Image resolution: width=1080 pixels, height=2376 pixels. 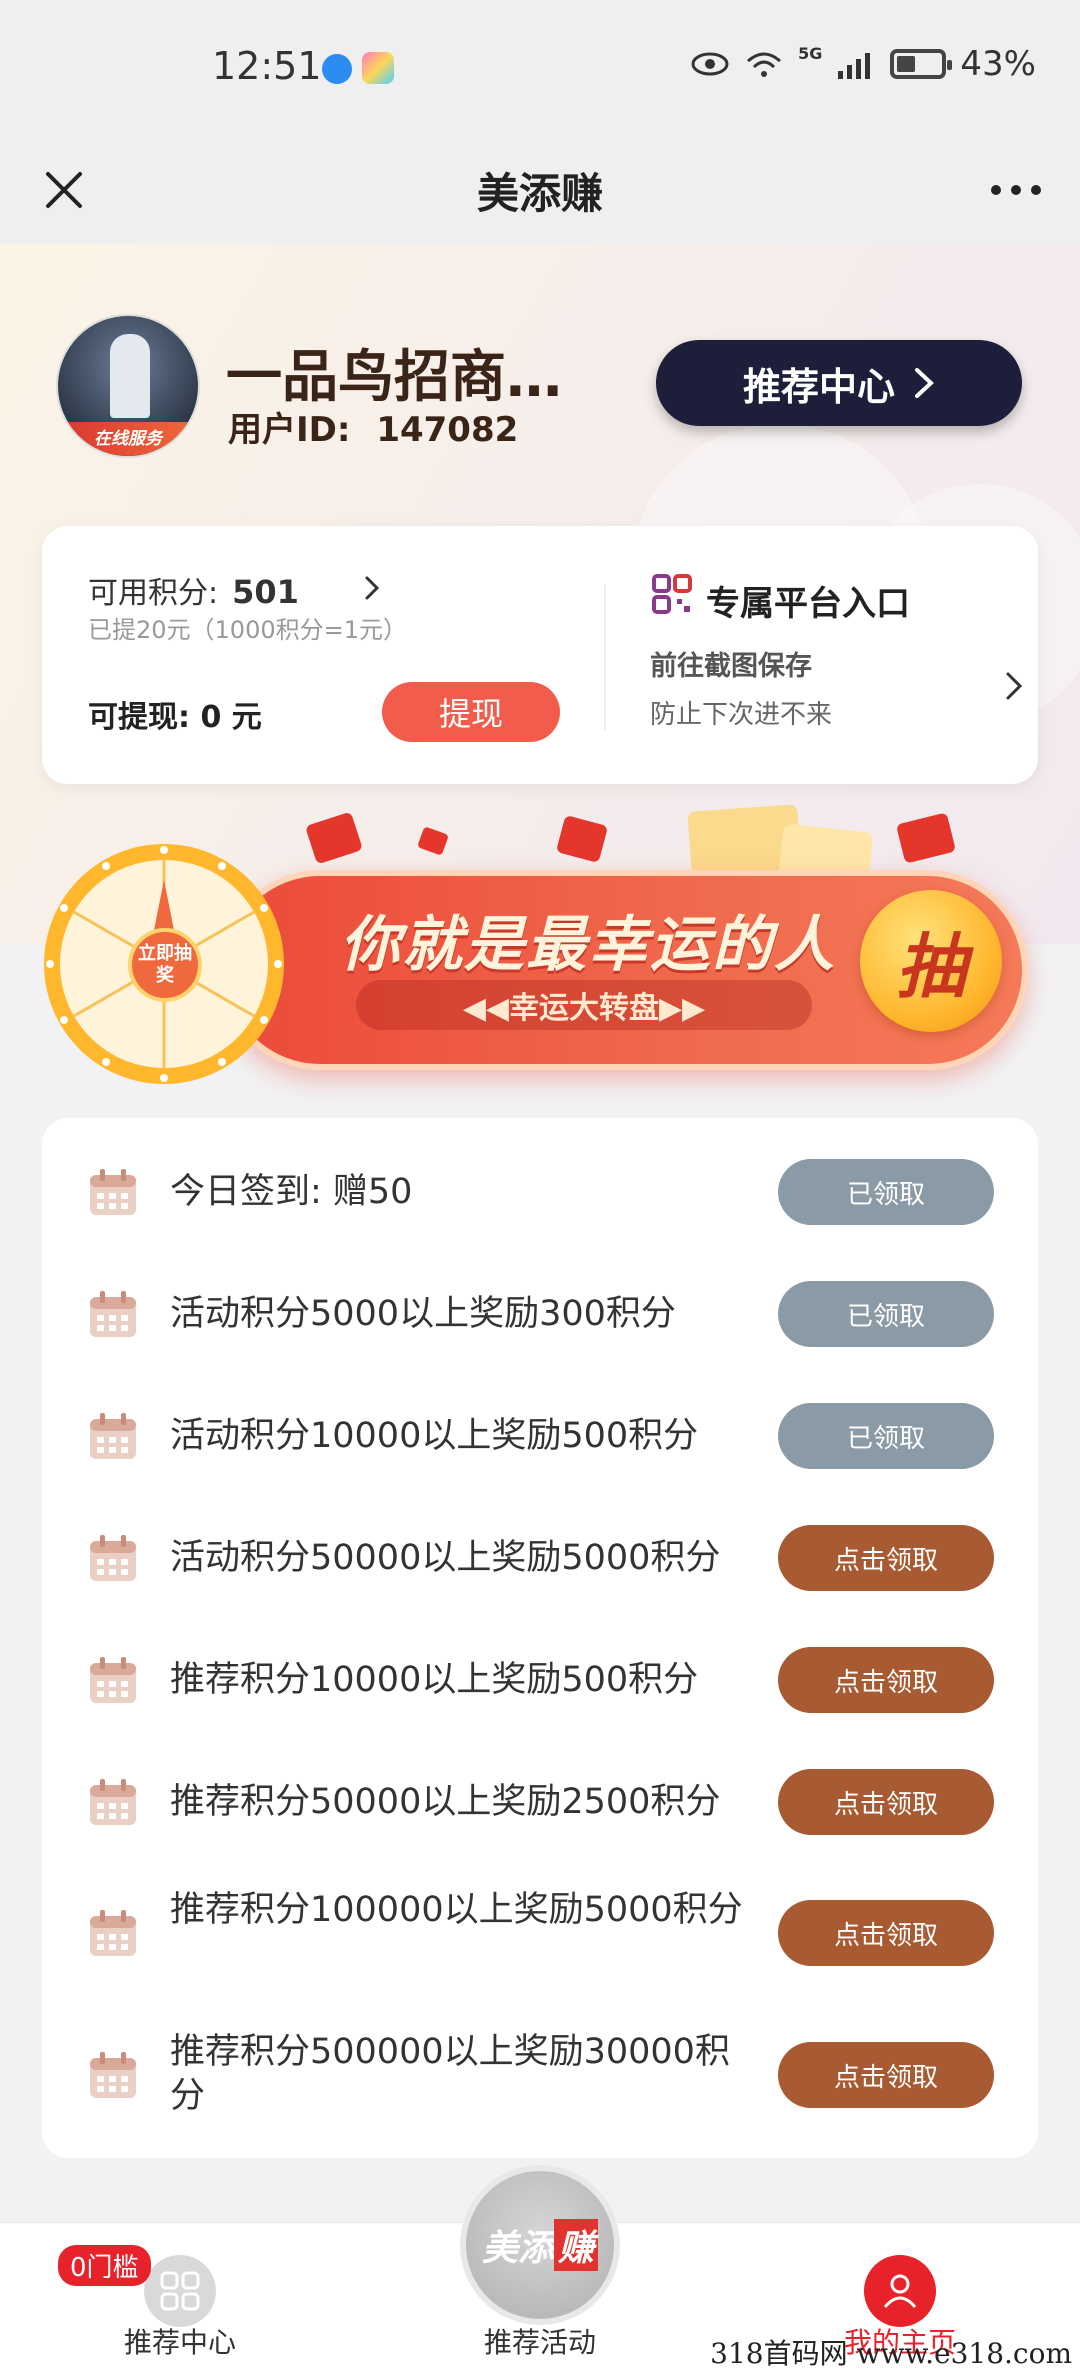 I want to click on status-bar: 12:51 5G 43%, so click(x=540, y=68).